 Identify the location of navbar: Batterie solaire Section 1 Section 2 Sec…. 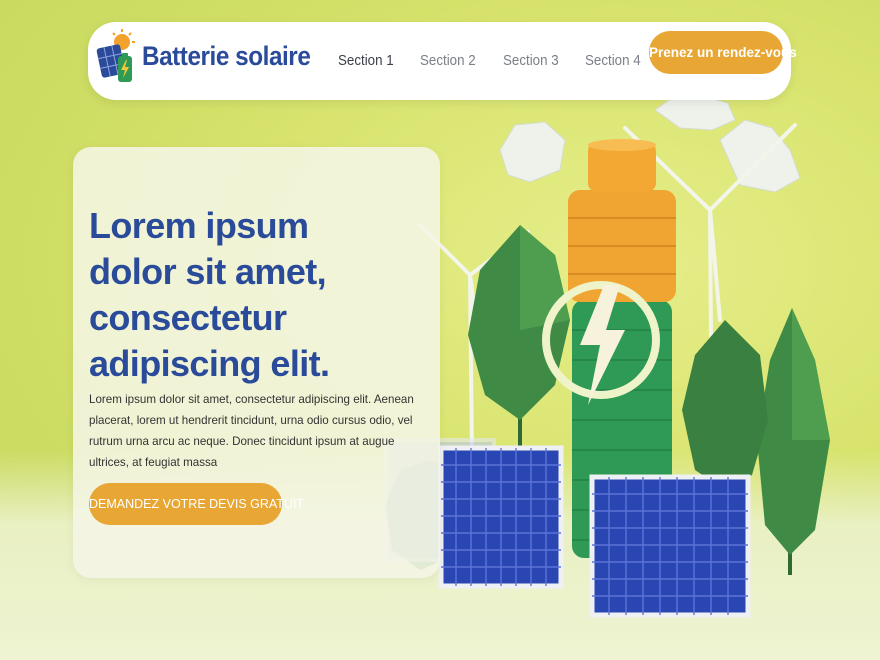
(442, 61).